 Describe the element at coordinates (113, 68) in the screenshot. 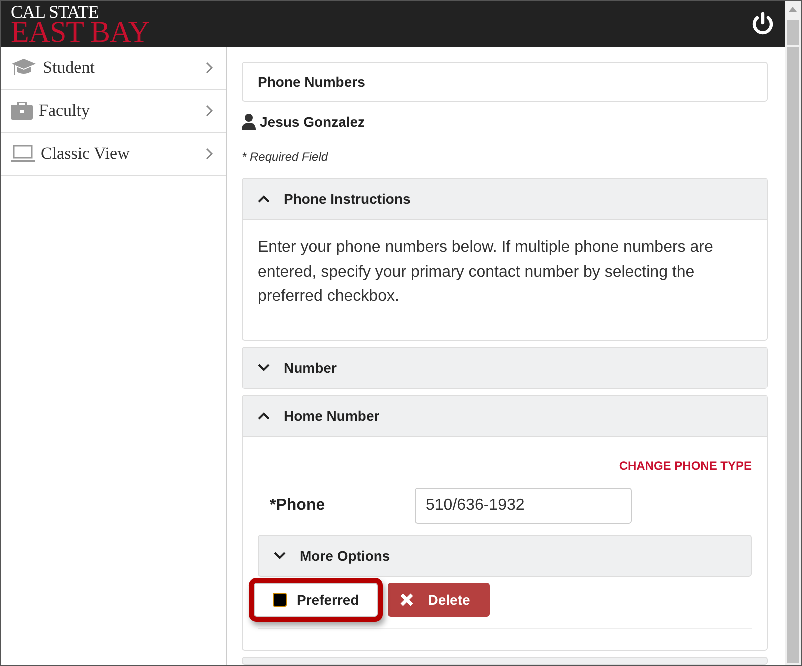

I see `sidebar-item: Student` at that location.